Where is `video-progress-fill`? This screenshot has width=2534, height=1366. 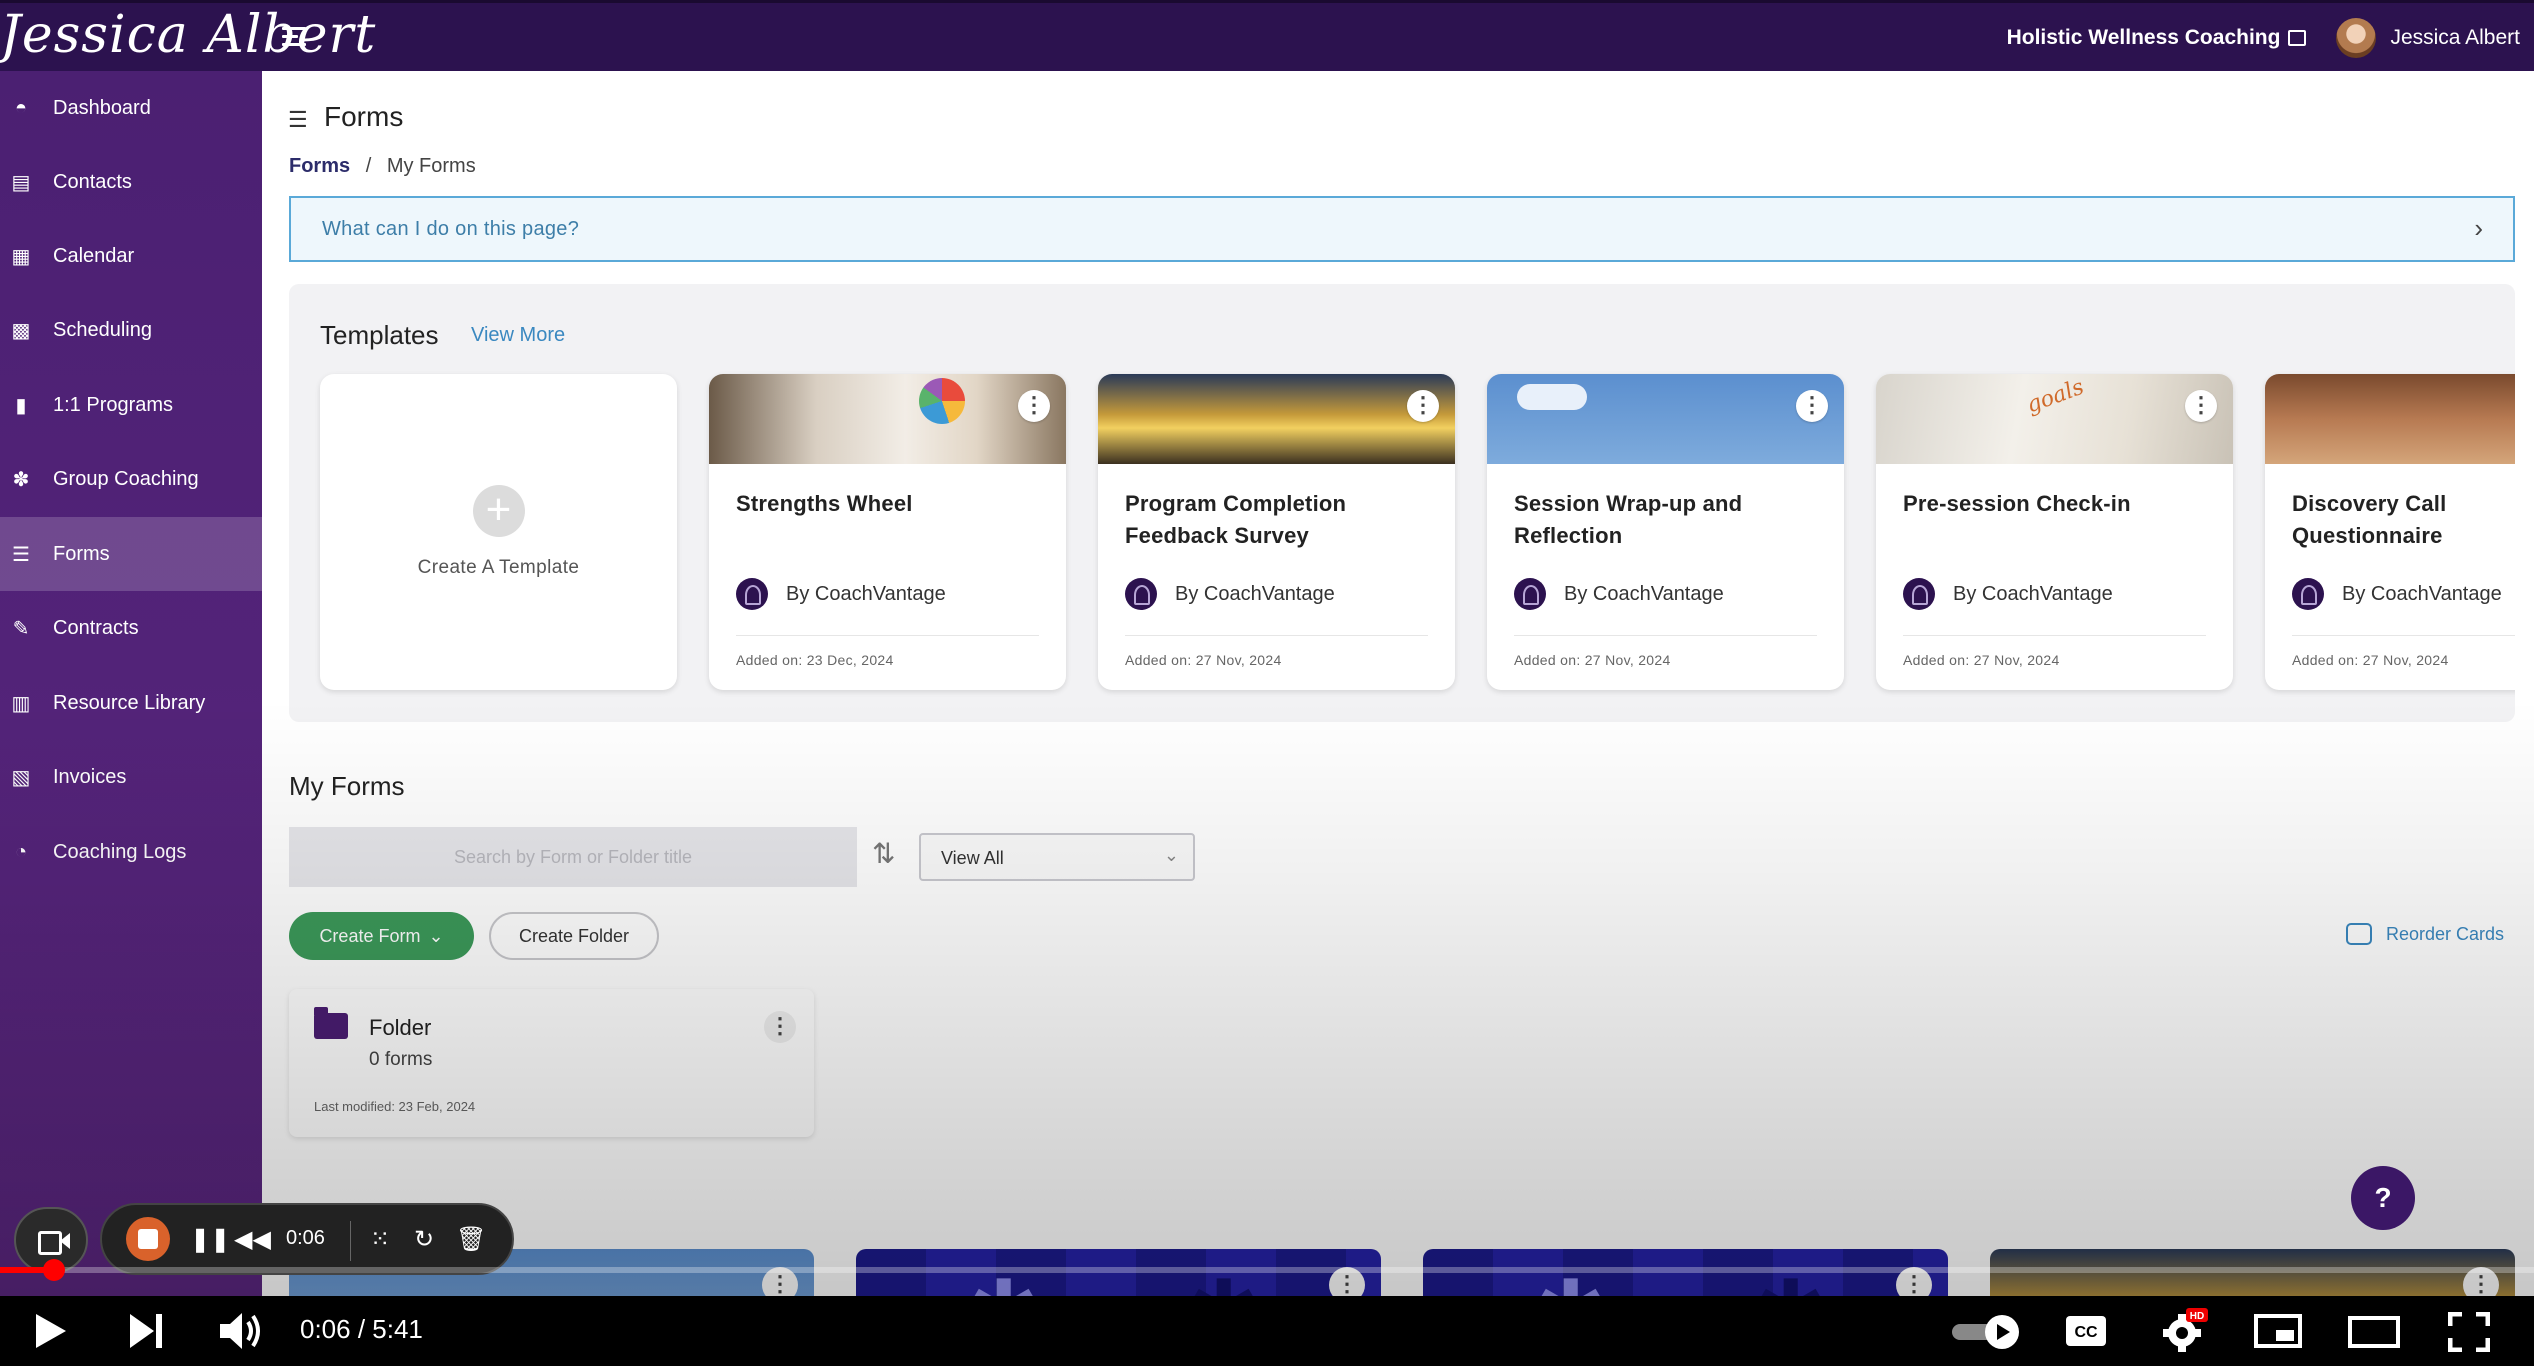
video-progress-fill is located at coordinates (22, 1270).